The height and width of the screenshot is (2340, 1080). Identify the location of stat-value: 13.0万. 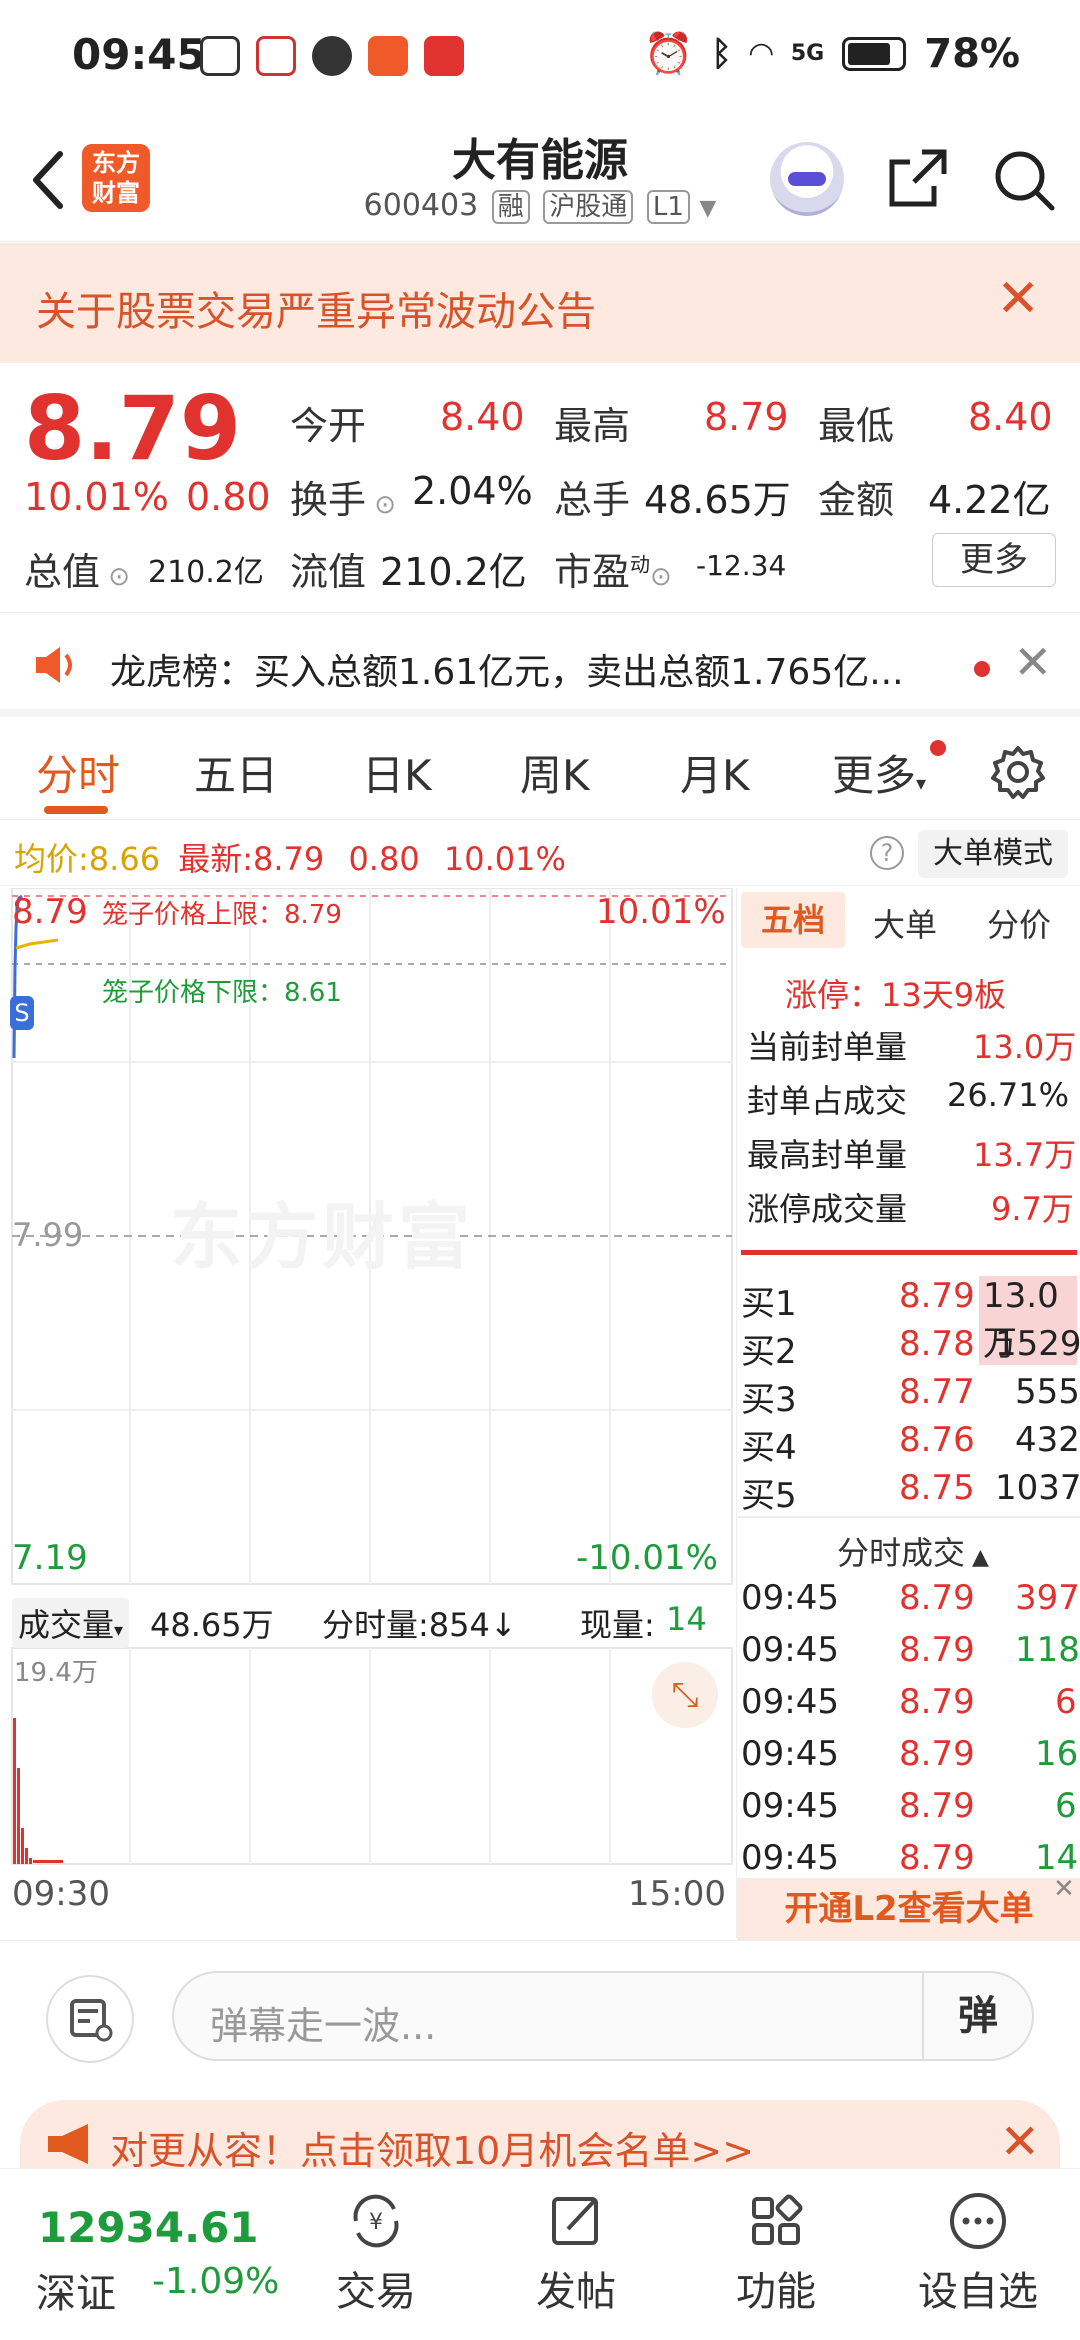
(1025, 1047).